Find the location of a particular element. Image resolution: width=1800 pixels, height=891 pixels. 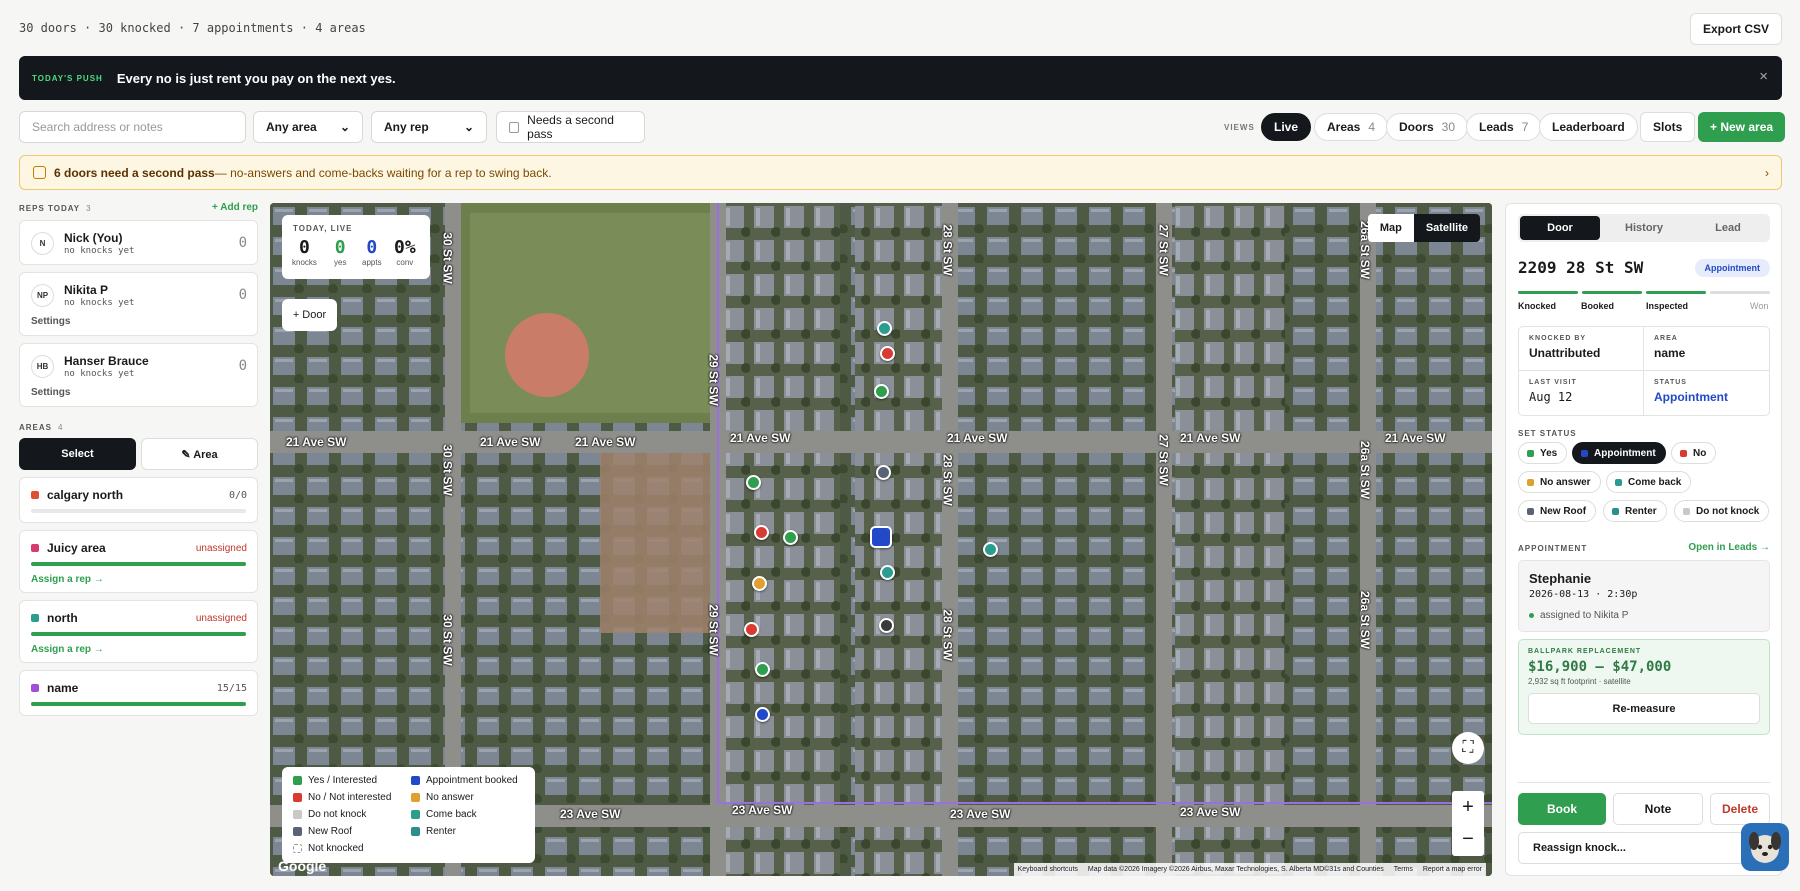

map-type-toggle: Map Satellite is located at coordinates (1423, 228).